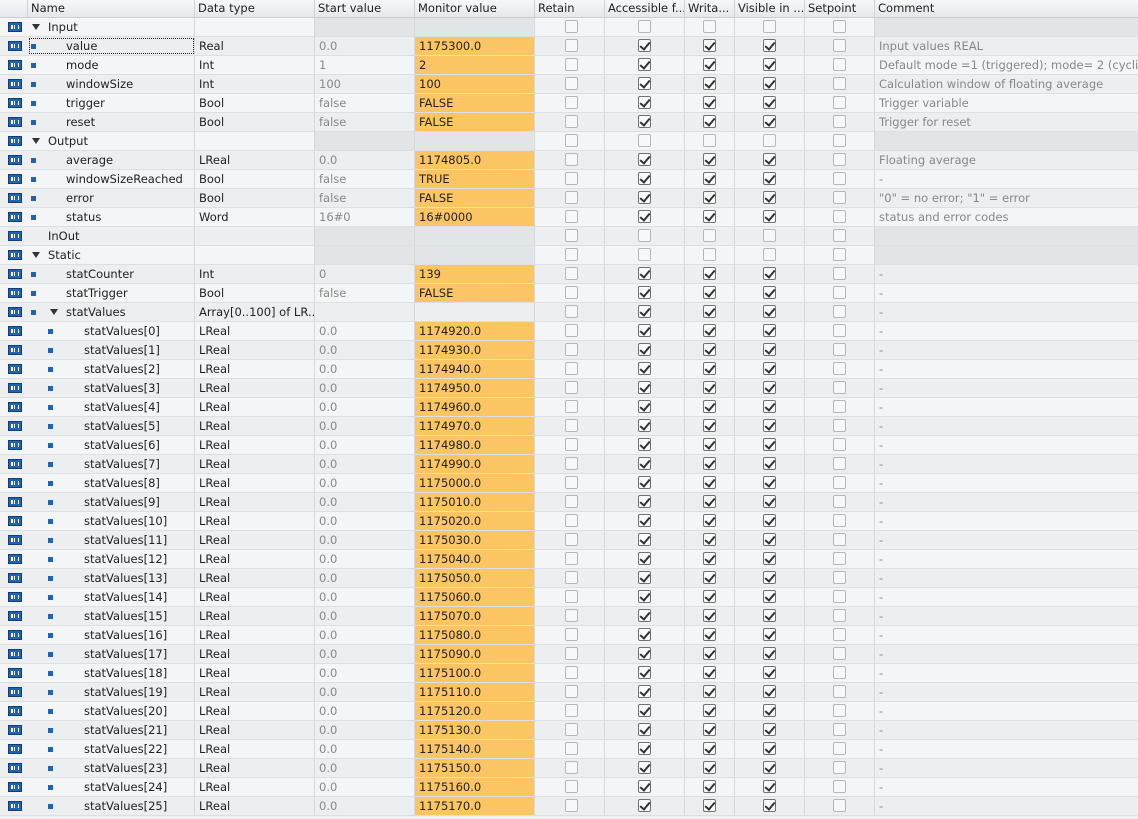  I want to click on start-value-cell: 100, so click(365, 84).